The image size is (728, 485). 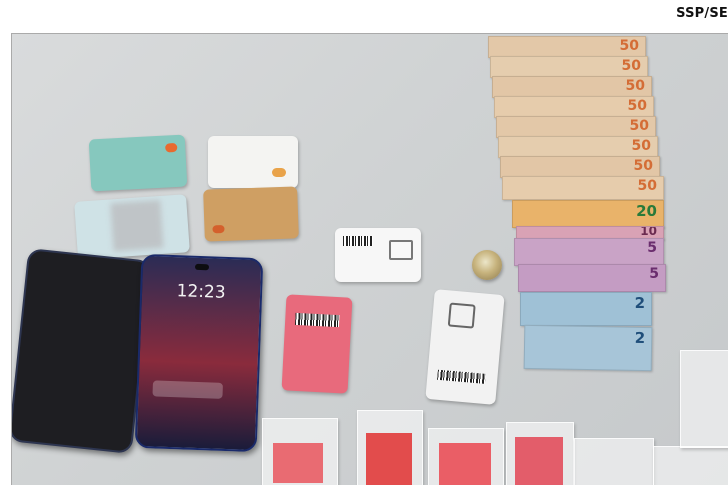 I want to click on smartphone-lockscreen: 12:23, so click(x=199, y=353).